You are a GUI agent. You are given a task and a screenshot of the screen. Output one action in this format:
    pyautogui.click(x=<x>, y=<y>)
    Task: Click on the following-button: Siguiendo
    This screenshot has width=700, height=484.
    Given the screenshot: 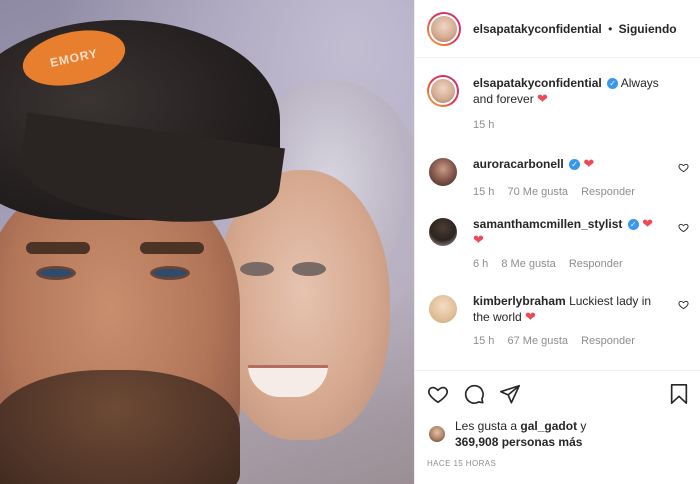 What is the action you would take?
    pyautogui.click(x=648, y=29)
    